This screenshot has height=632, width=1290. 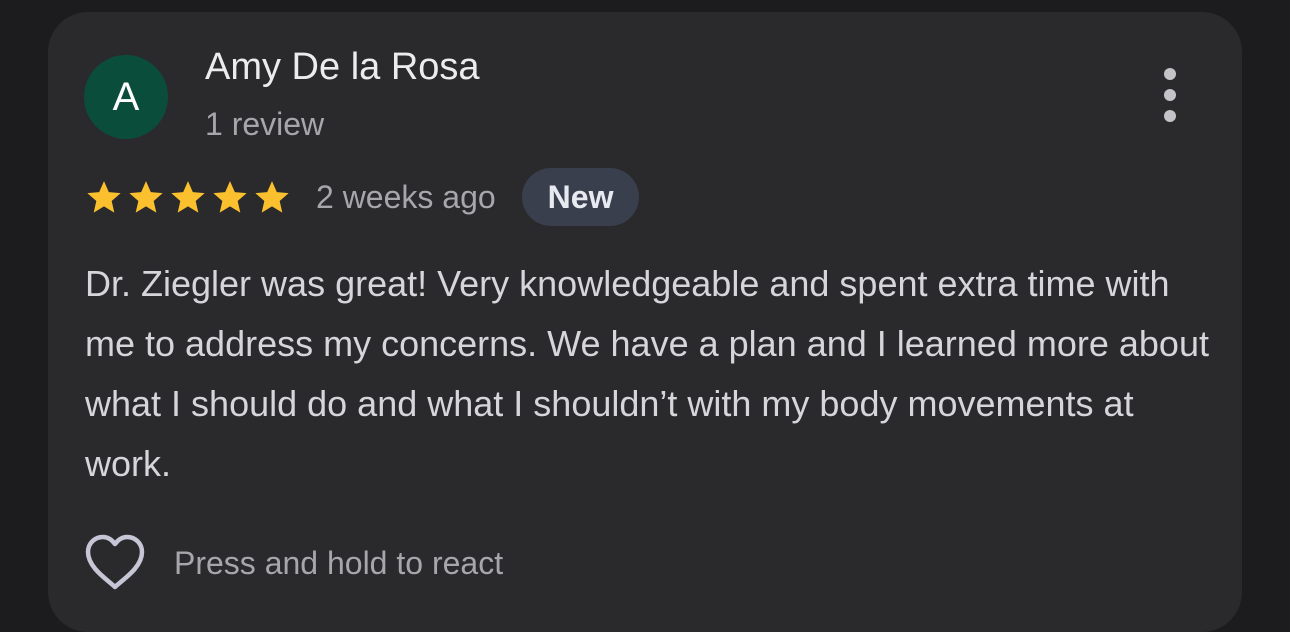 I want to click on review-count: 1 review, so click(x=265, y=124).